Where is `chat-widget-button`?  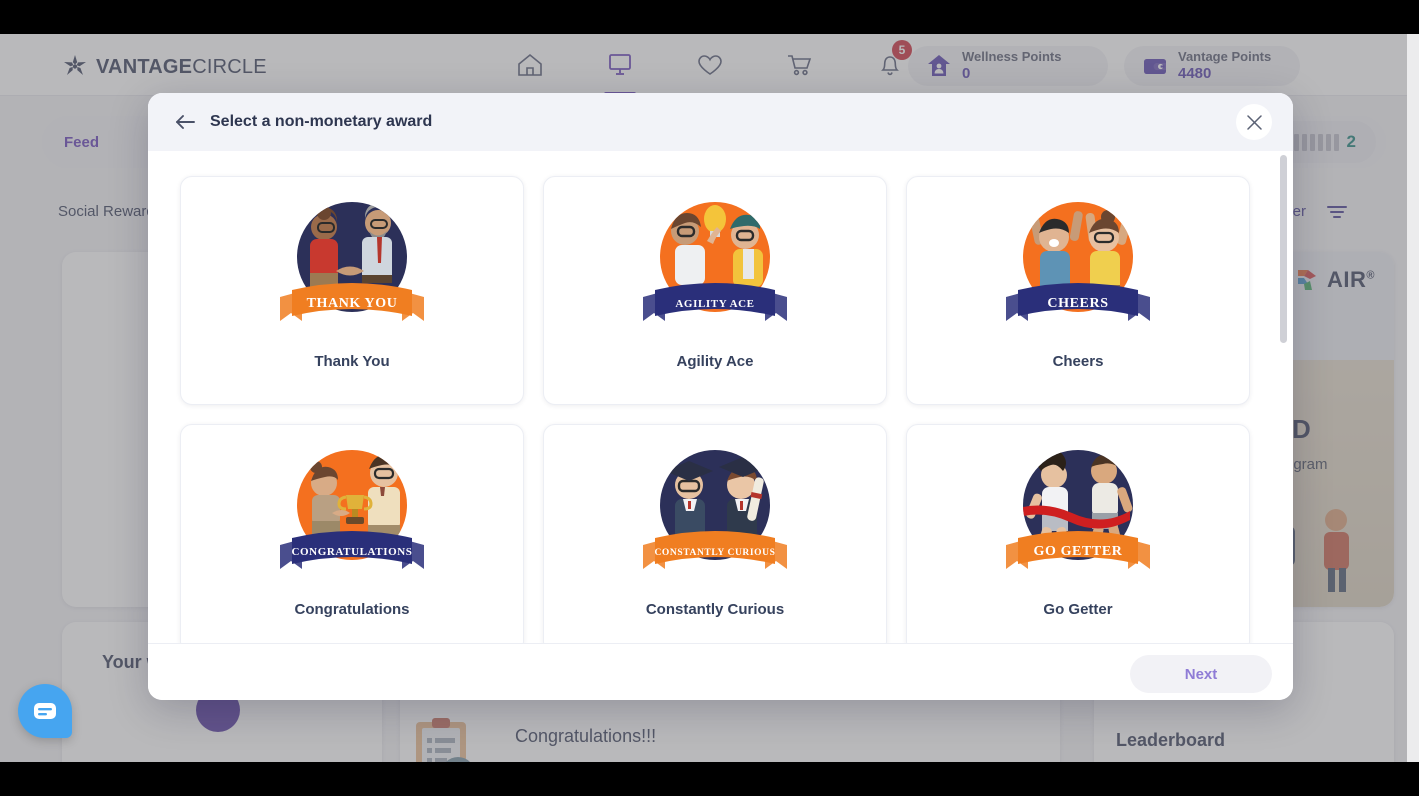 chat-widget-button is located at coordinates (45, 711).